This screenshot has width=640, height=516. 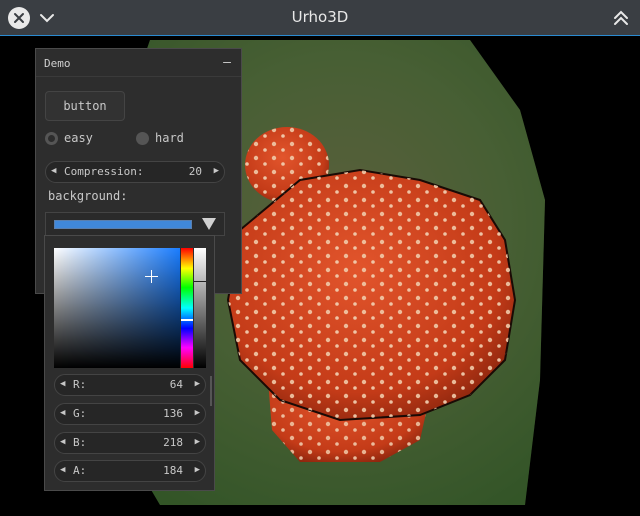 I want to click on background-color-combo, so click(x=135, y=224).